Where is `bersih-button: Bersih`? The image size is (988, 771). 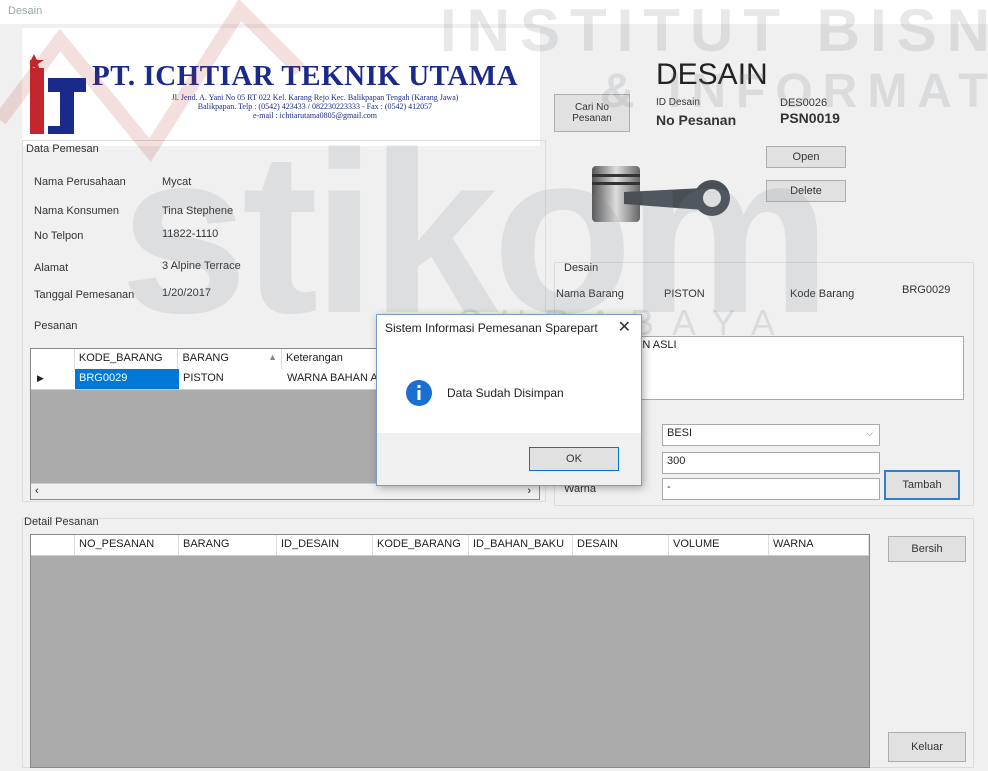
bersih-button: Bersih is located at coordinates (927, 549).